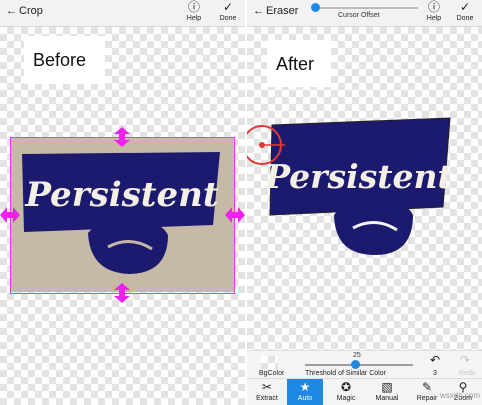  I want to click on magic-tool: ✪ Magic, so click(346, 392).